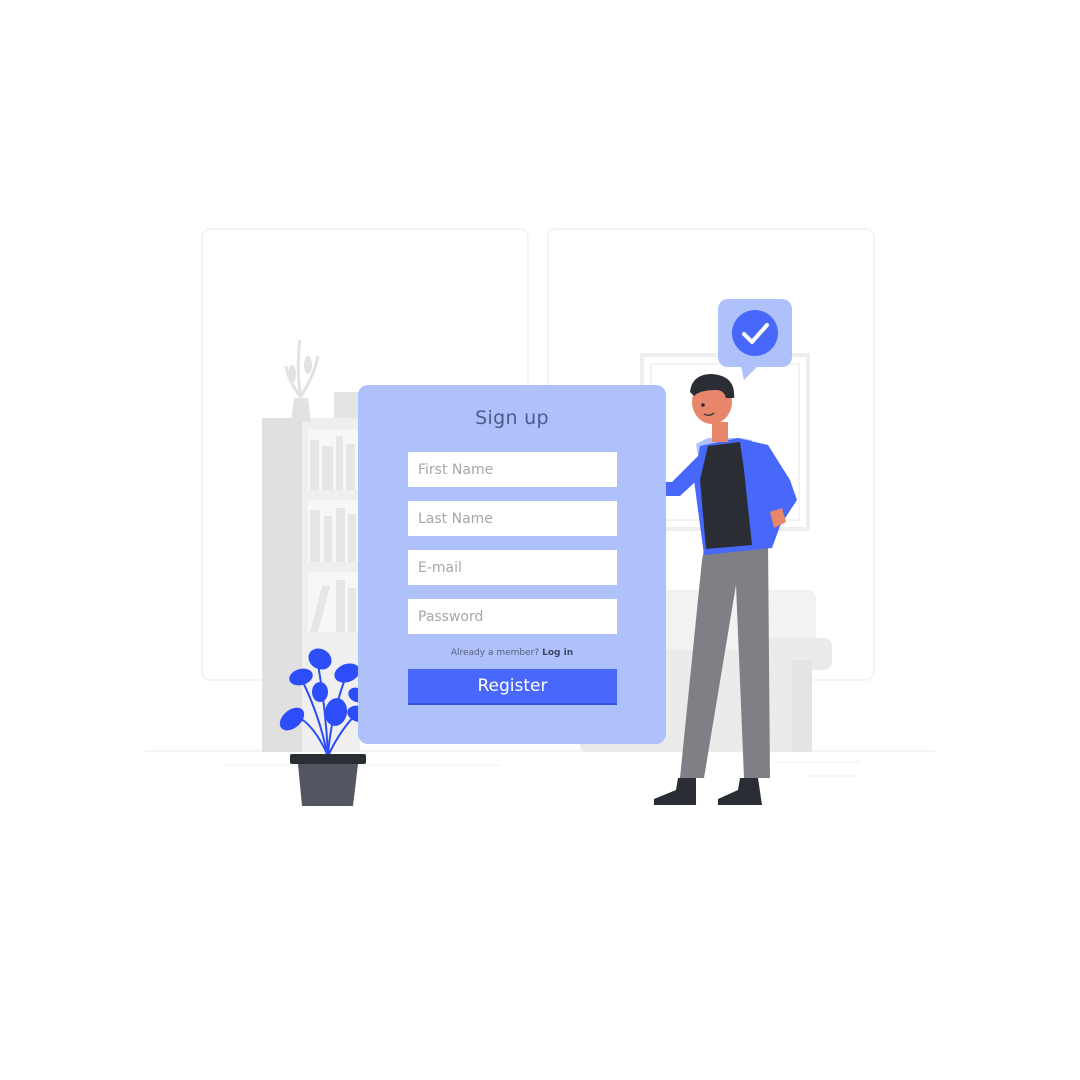  What do you see at coordinates (495, 653) in the screenshot?
I see `member-prompt-text: Already a member?` at bounding box center [495, 653].